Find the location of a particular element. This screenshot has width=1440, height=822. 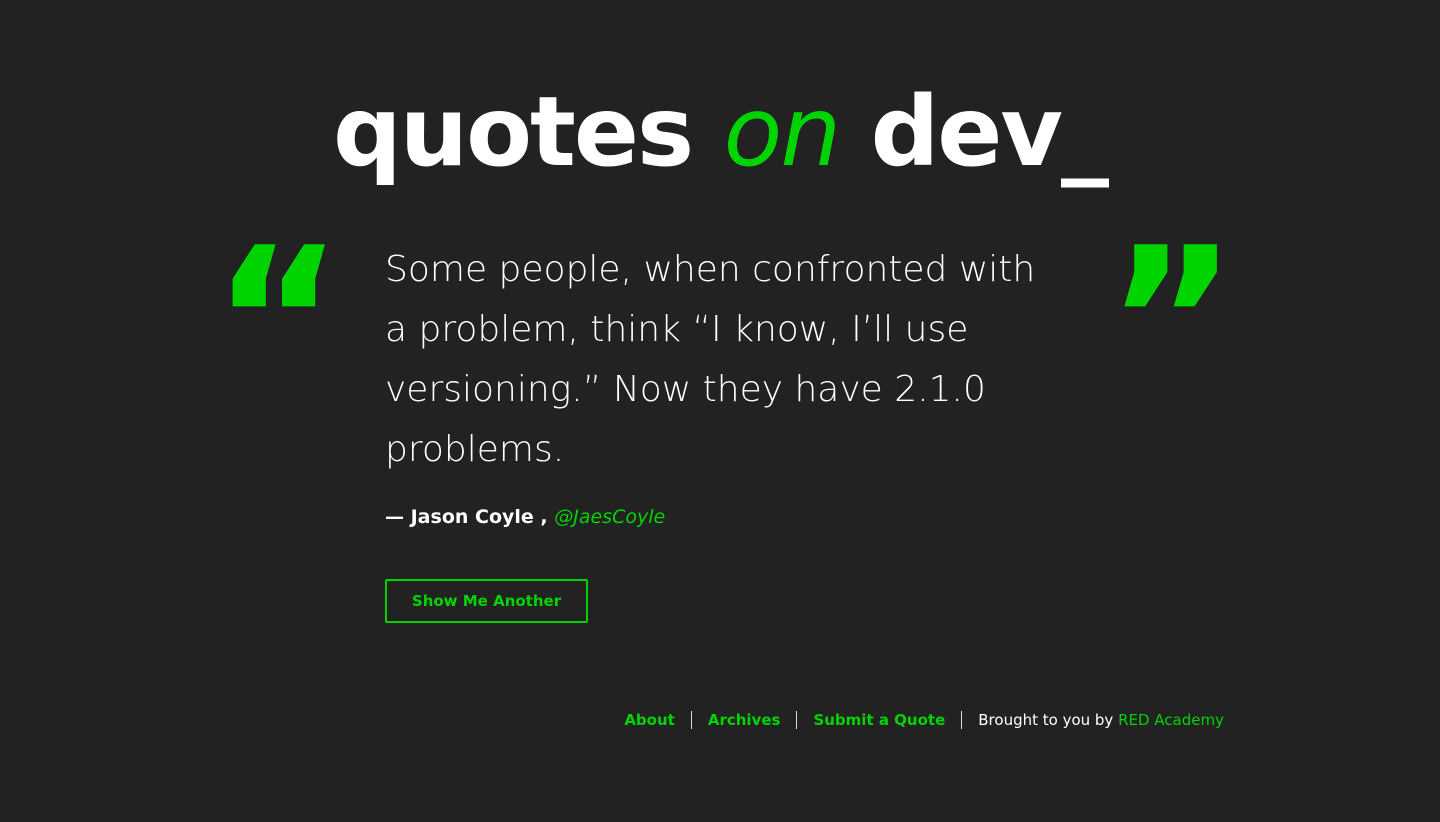

footer-link-about: About is located at coordinates (649, 720).